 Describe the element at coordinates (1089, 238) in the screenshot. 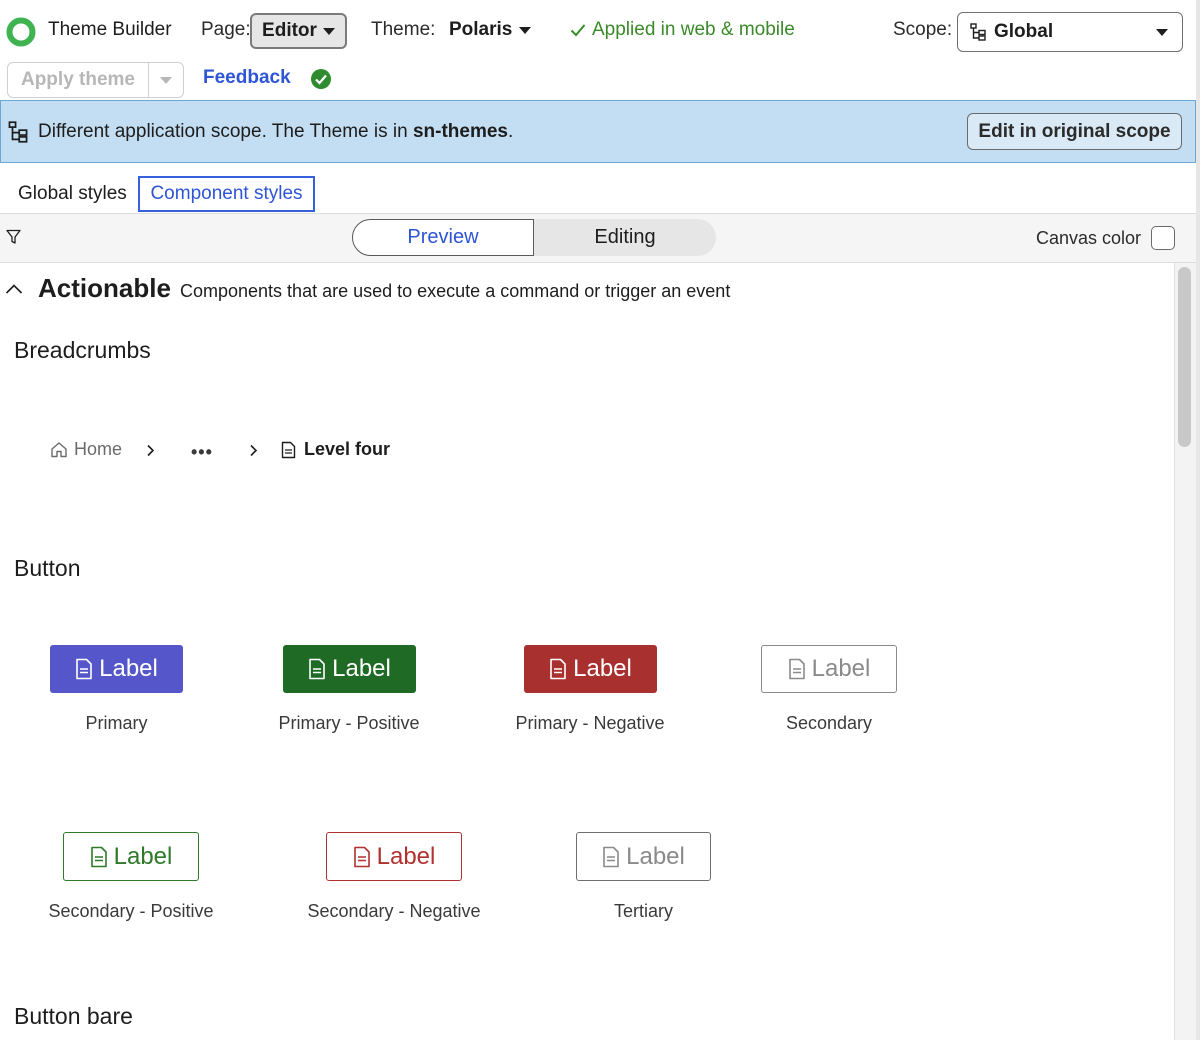

I see `canvas-color-label: Canvas color` at that location.